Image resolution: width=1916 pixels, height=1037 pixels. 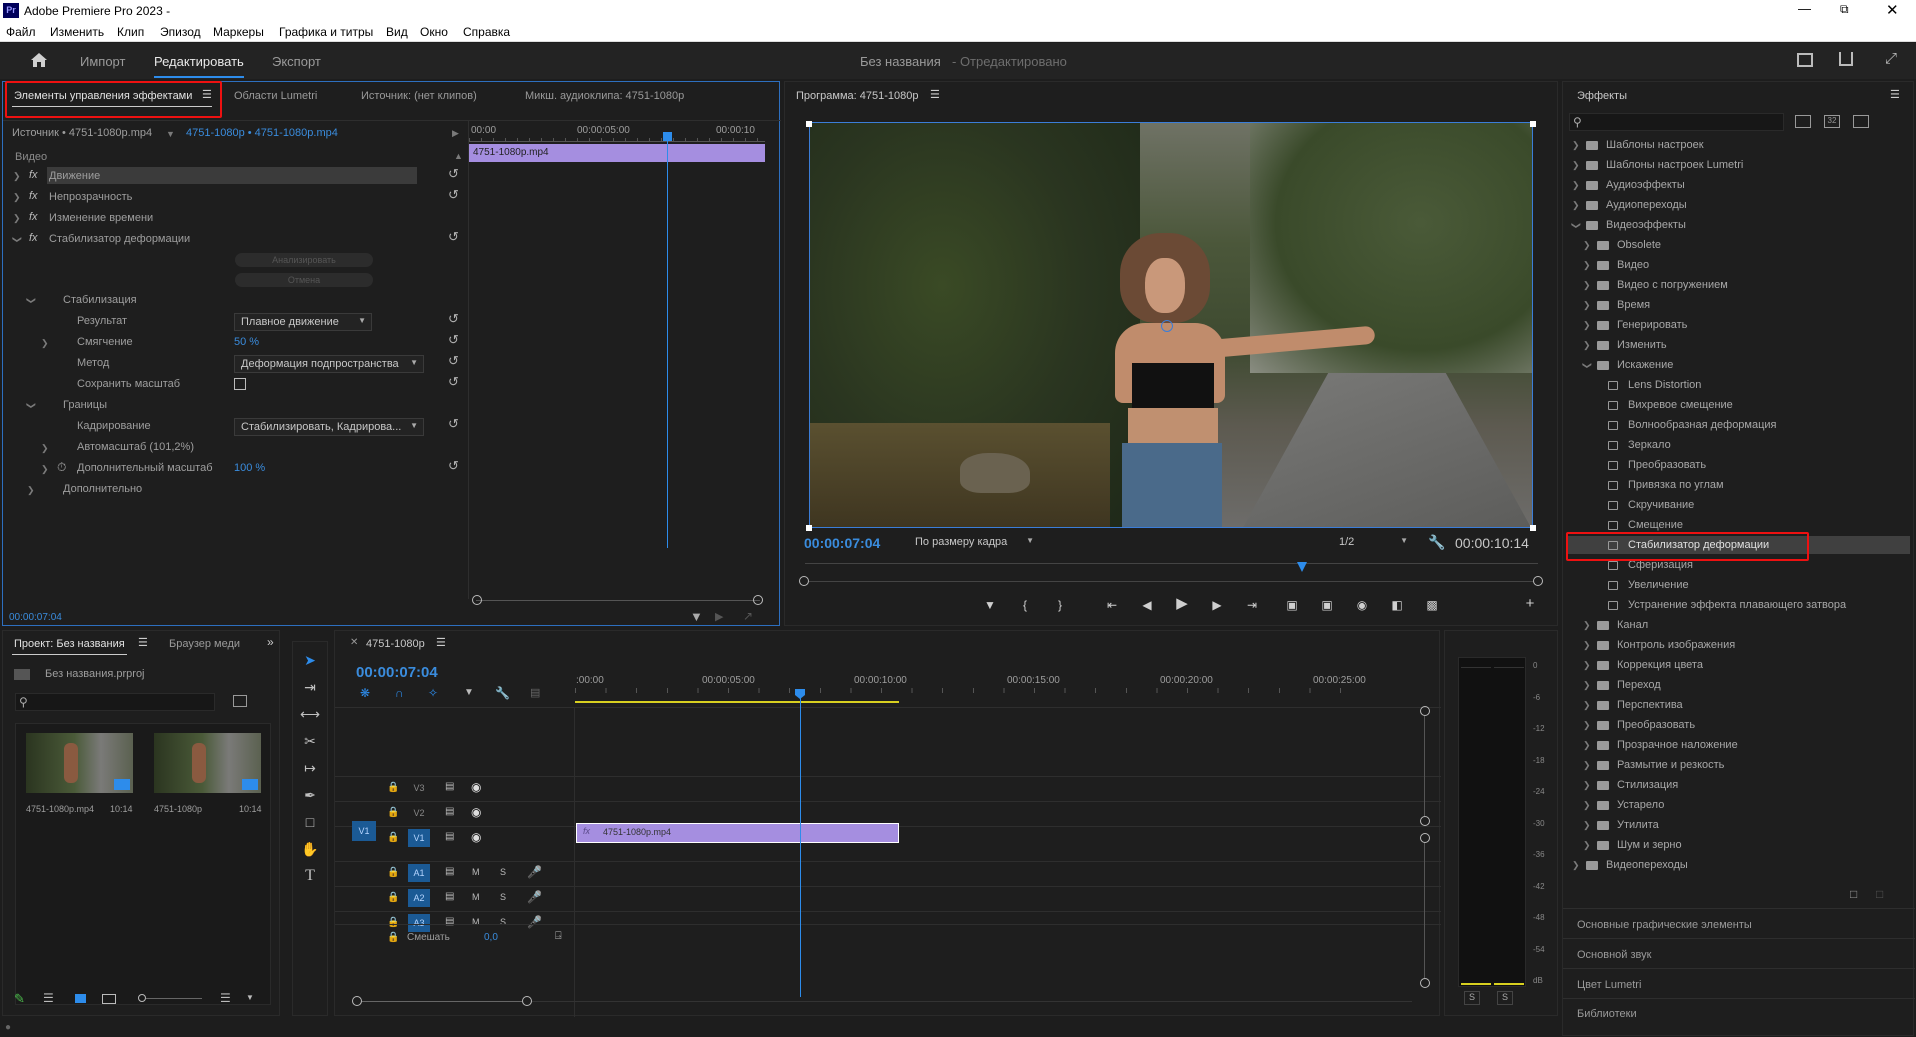 What do you see at coordinates (80, 998) in the screenshot?
I see `icon-view-icon` at bounding box center [80, 998].